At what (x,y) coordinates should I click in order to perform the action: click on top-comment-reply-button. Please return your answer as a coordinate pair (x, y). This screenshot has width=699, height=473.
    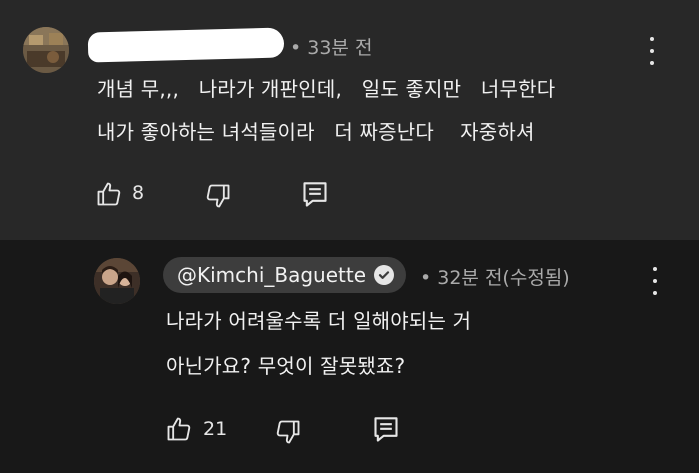
    Looking at the image, I should click on (315, 195).